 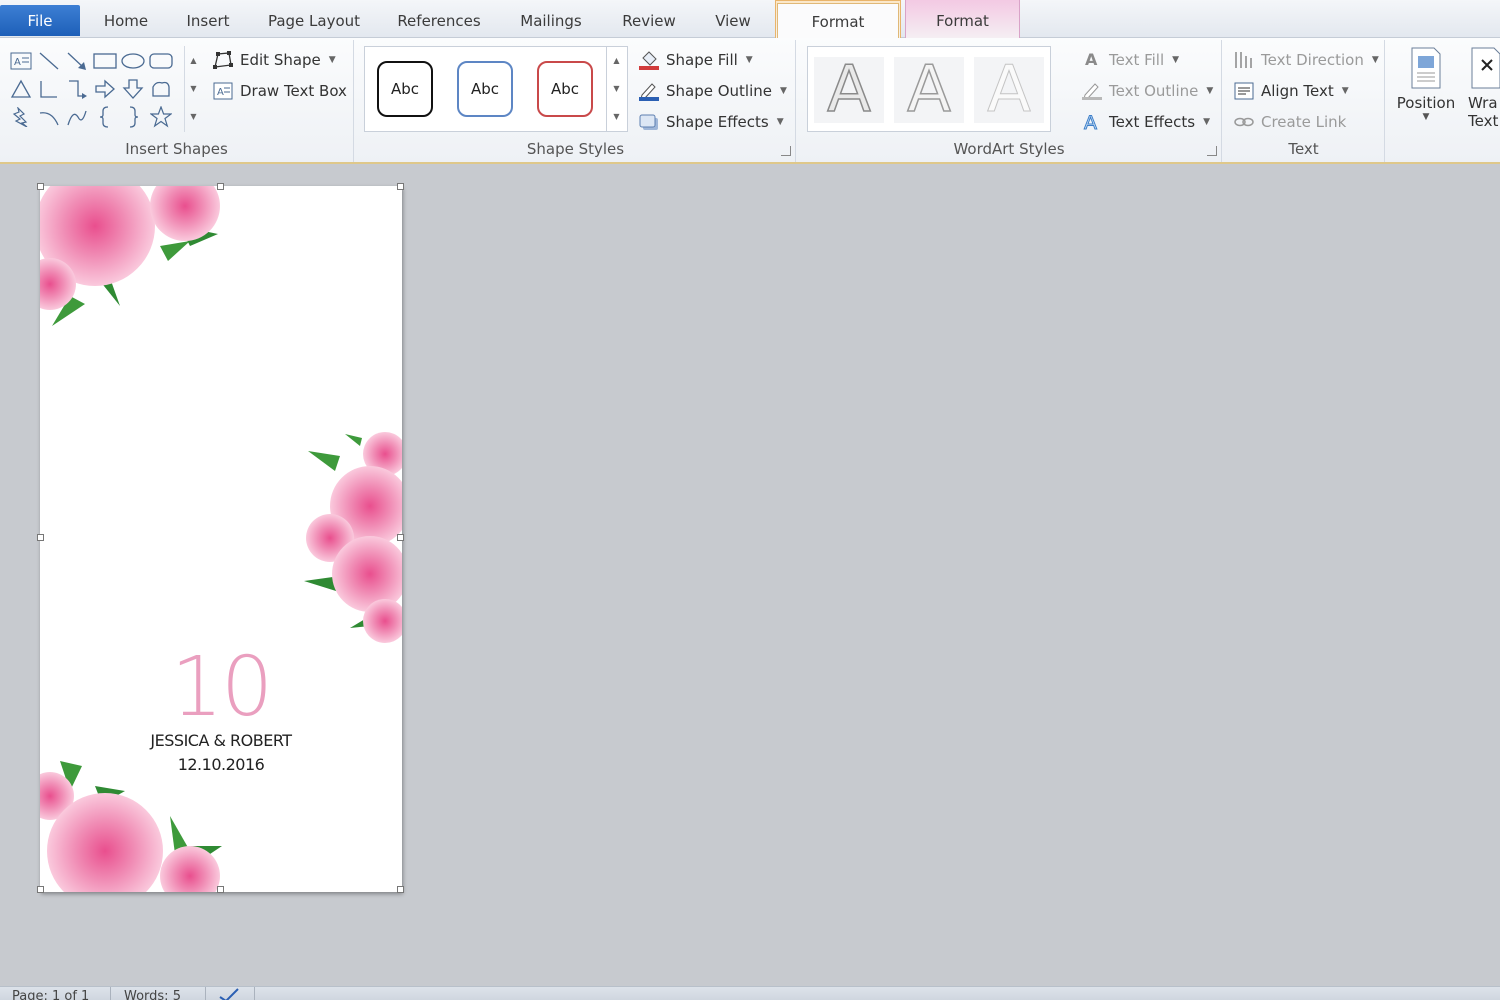 I want to click on draw-text-box-label: Draw Text Box, so click(x=293, y=91).